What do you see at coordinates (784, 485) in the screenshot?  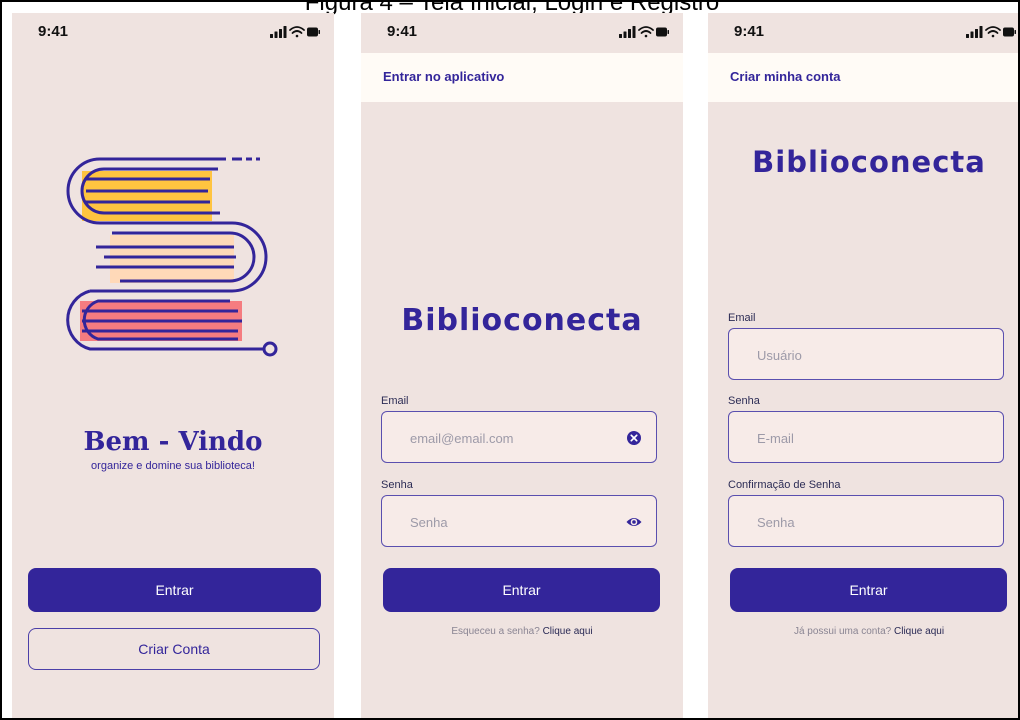 I see `confirm-password-label: Confirmação de Senha` at bounding box center [784, 485].